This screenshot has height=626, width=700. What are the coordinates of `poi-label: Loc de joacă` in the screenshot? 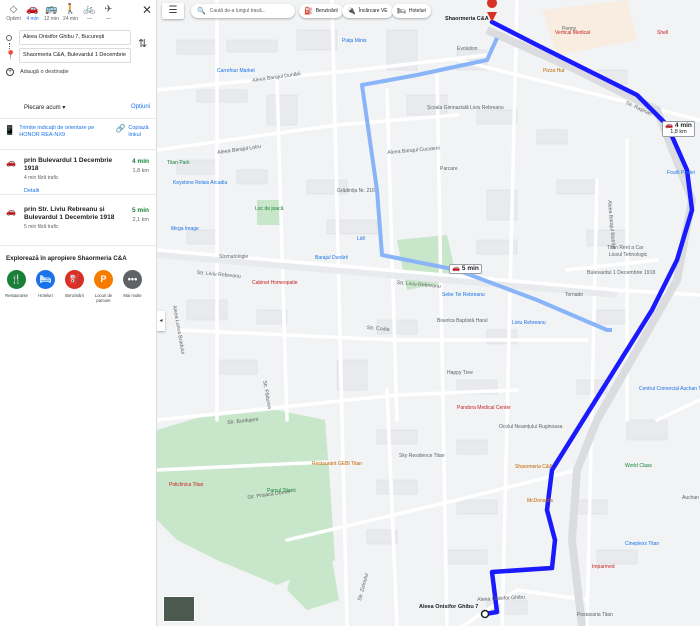 It's located at (269, 209).